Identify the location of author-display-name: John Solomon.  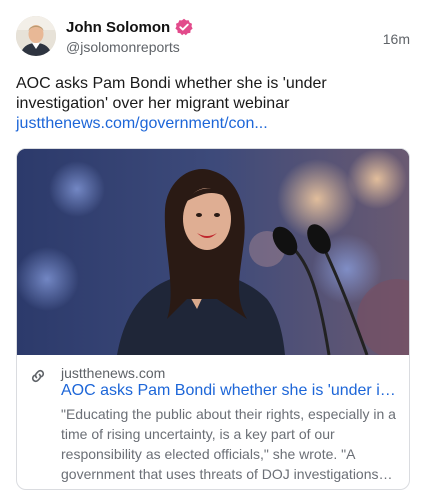
(118, 27).